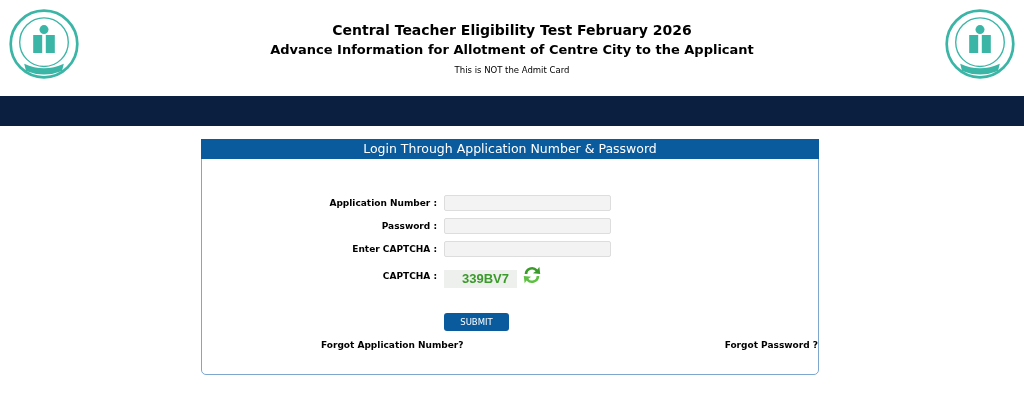  What do you see at coordinates (392, 345) in the screenshot?
I see `forgot-link: Forgot Application Number?` at bounding box center [392, 345].